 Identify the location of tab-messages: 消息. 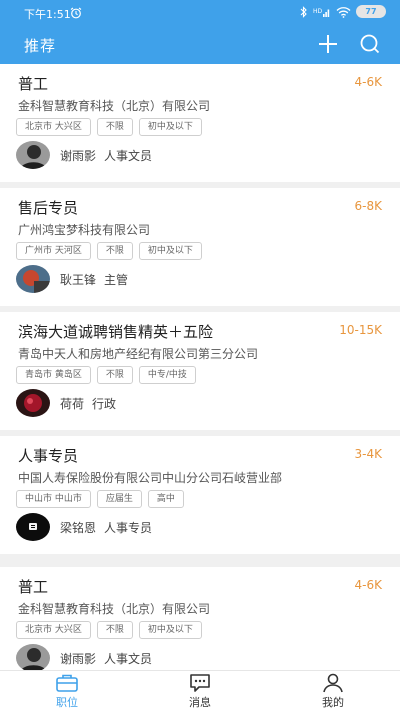
(200, 692).